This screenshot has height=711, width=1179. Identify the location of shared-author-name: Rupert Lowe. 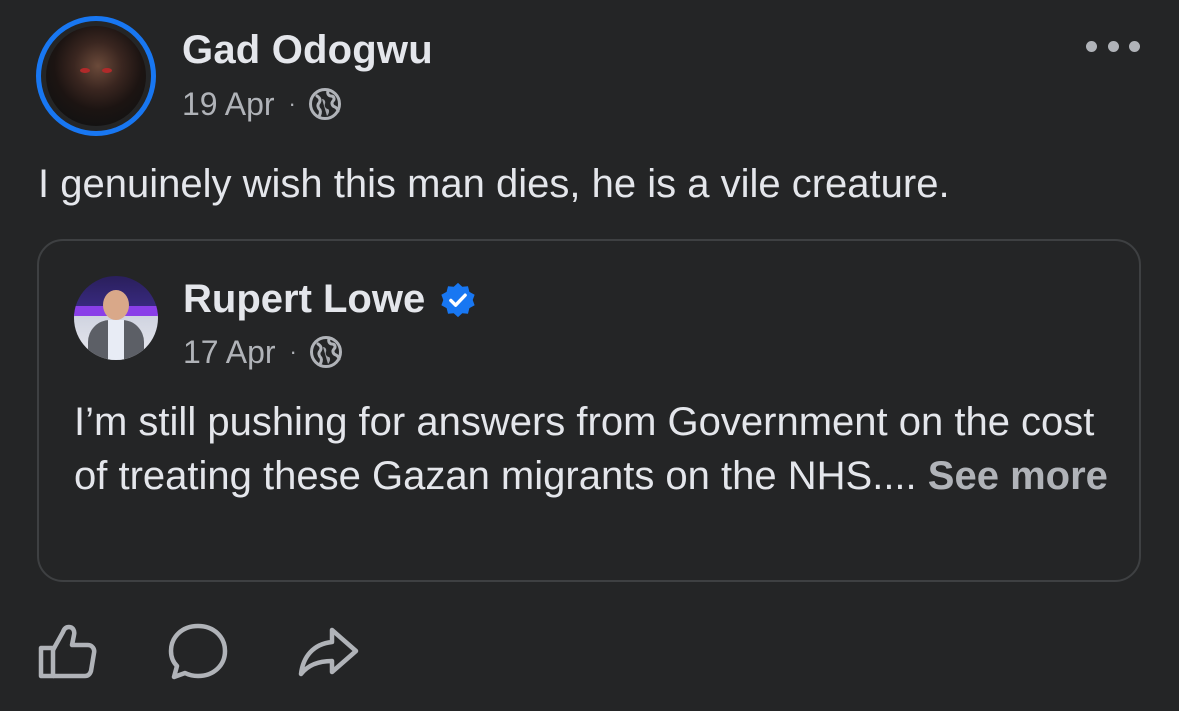
(304, 299).